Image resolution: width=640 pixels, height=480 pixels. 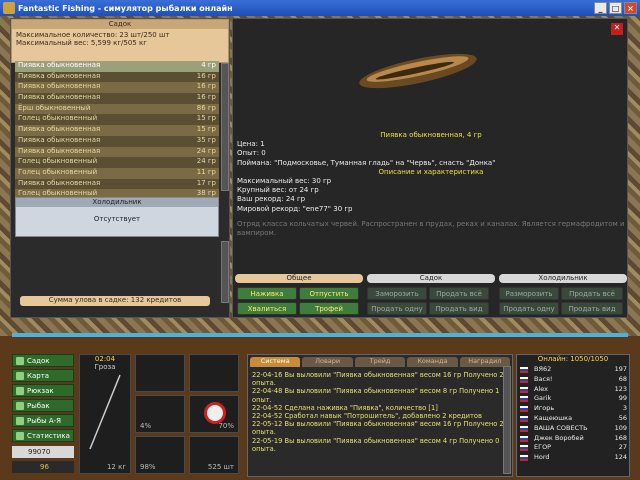 What do you see at coordinates (225, 272) in the screenshot?
I see `fridge-scrollbar` at bounding box center [225, 272].